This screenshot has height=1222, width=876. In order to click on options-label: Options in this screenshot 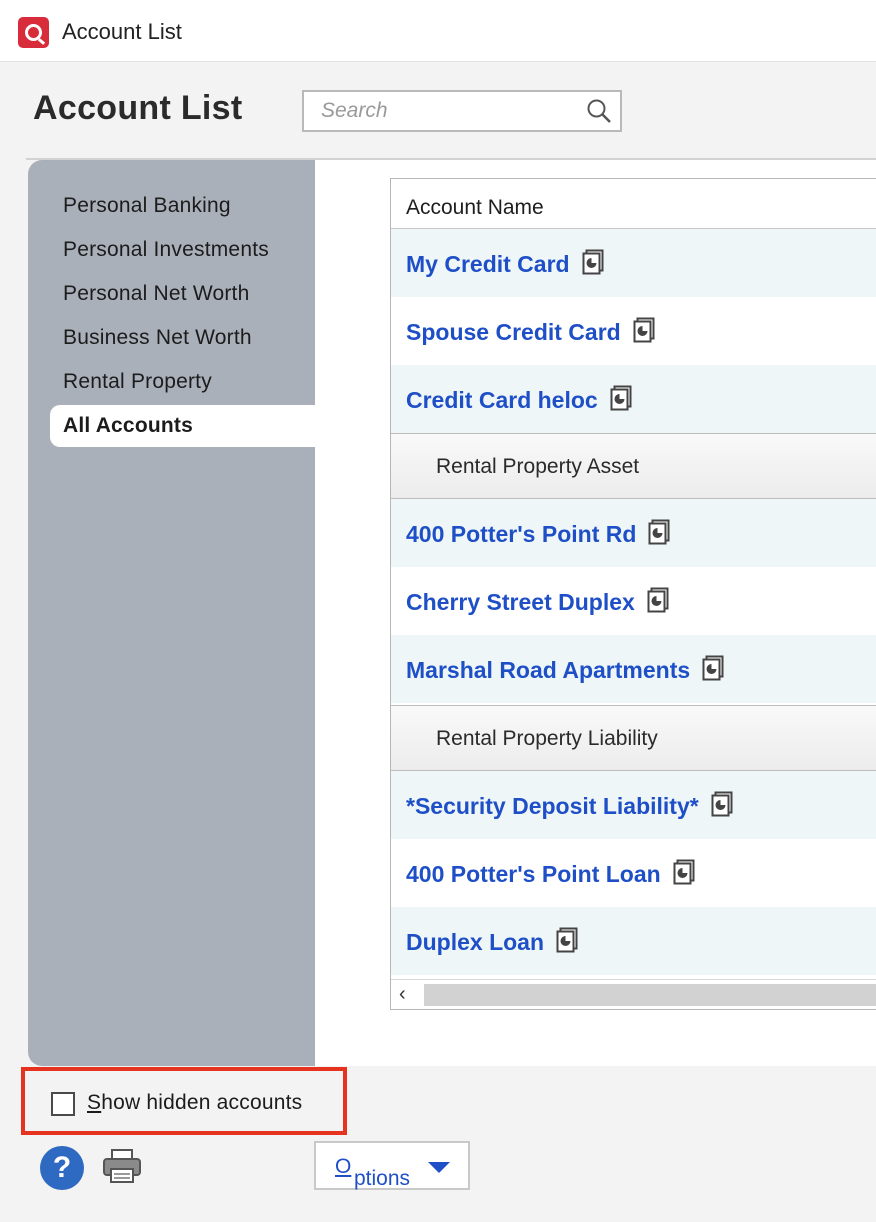, I will do `click(372, 1172)`.